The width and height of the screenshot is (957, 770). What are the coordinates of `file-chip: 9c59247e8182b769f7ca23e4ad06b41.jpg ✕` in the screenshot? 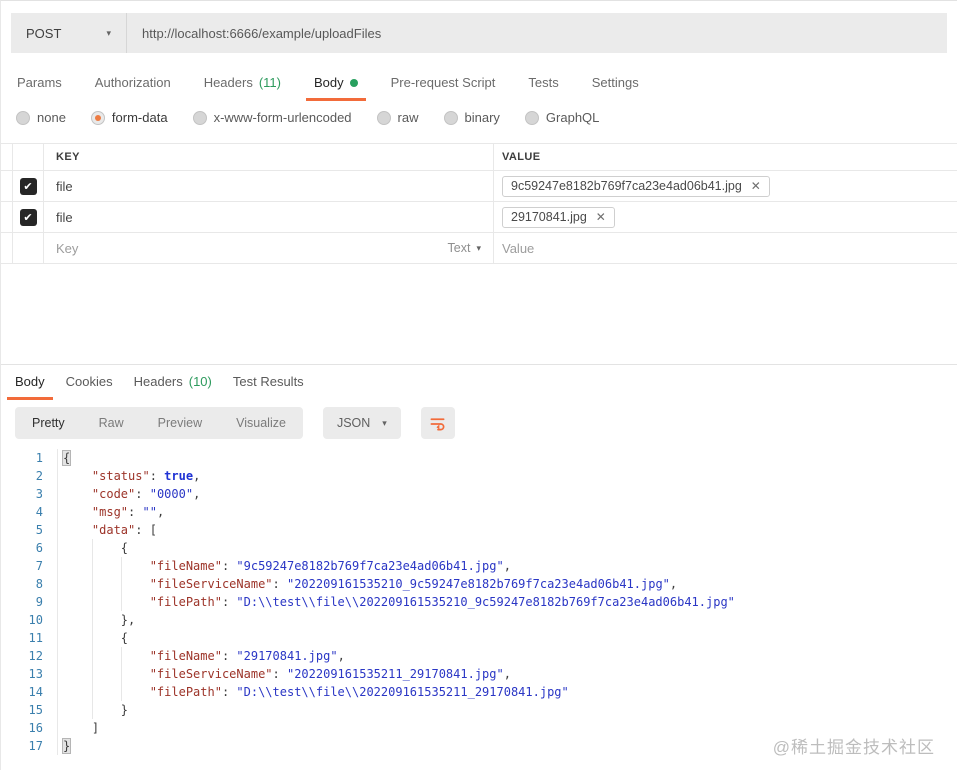 It's located at (636, 186).